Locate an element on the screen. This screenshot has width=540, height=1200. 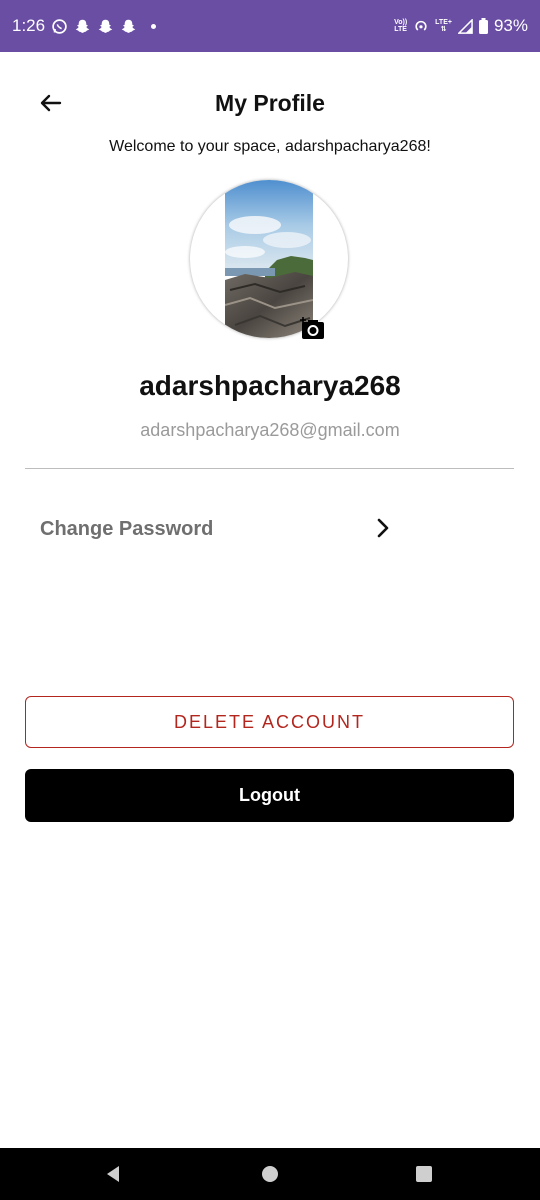
avatar-container is located at coordinates (269, 260).